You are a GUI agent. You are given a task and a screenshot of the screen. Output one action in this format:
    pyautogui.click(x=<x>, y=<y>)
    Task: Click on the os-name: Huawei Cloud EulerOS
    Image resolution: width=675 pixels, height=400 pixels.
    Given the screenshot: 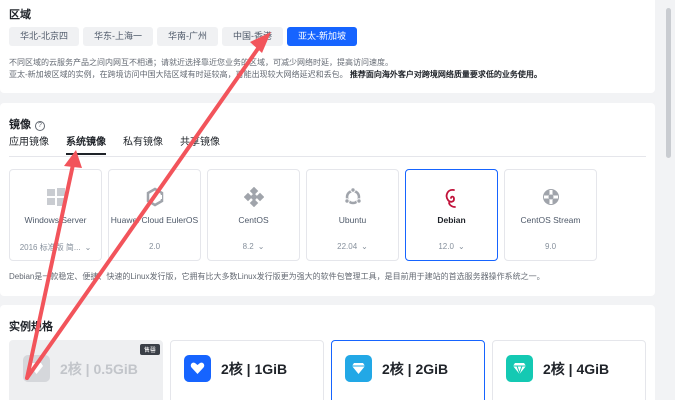 What is the action you would take?
    pyautogui.click(x=154, y=220)
    